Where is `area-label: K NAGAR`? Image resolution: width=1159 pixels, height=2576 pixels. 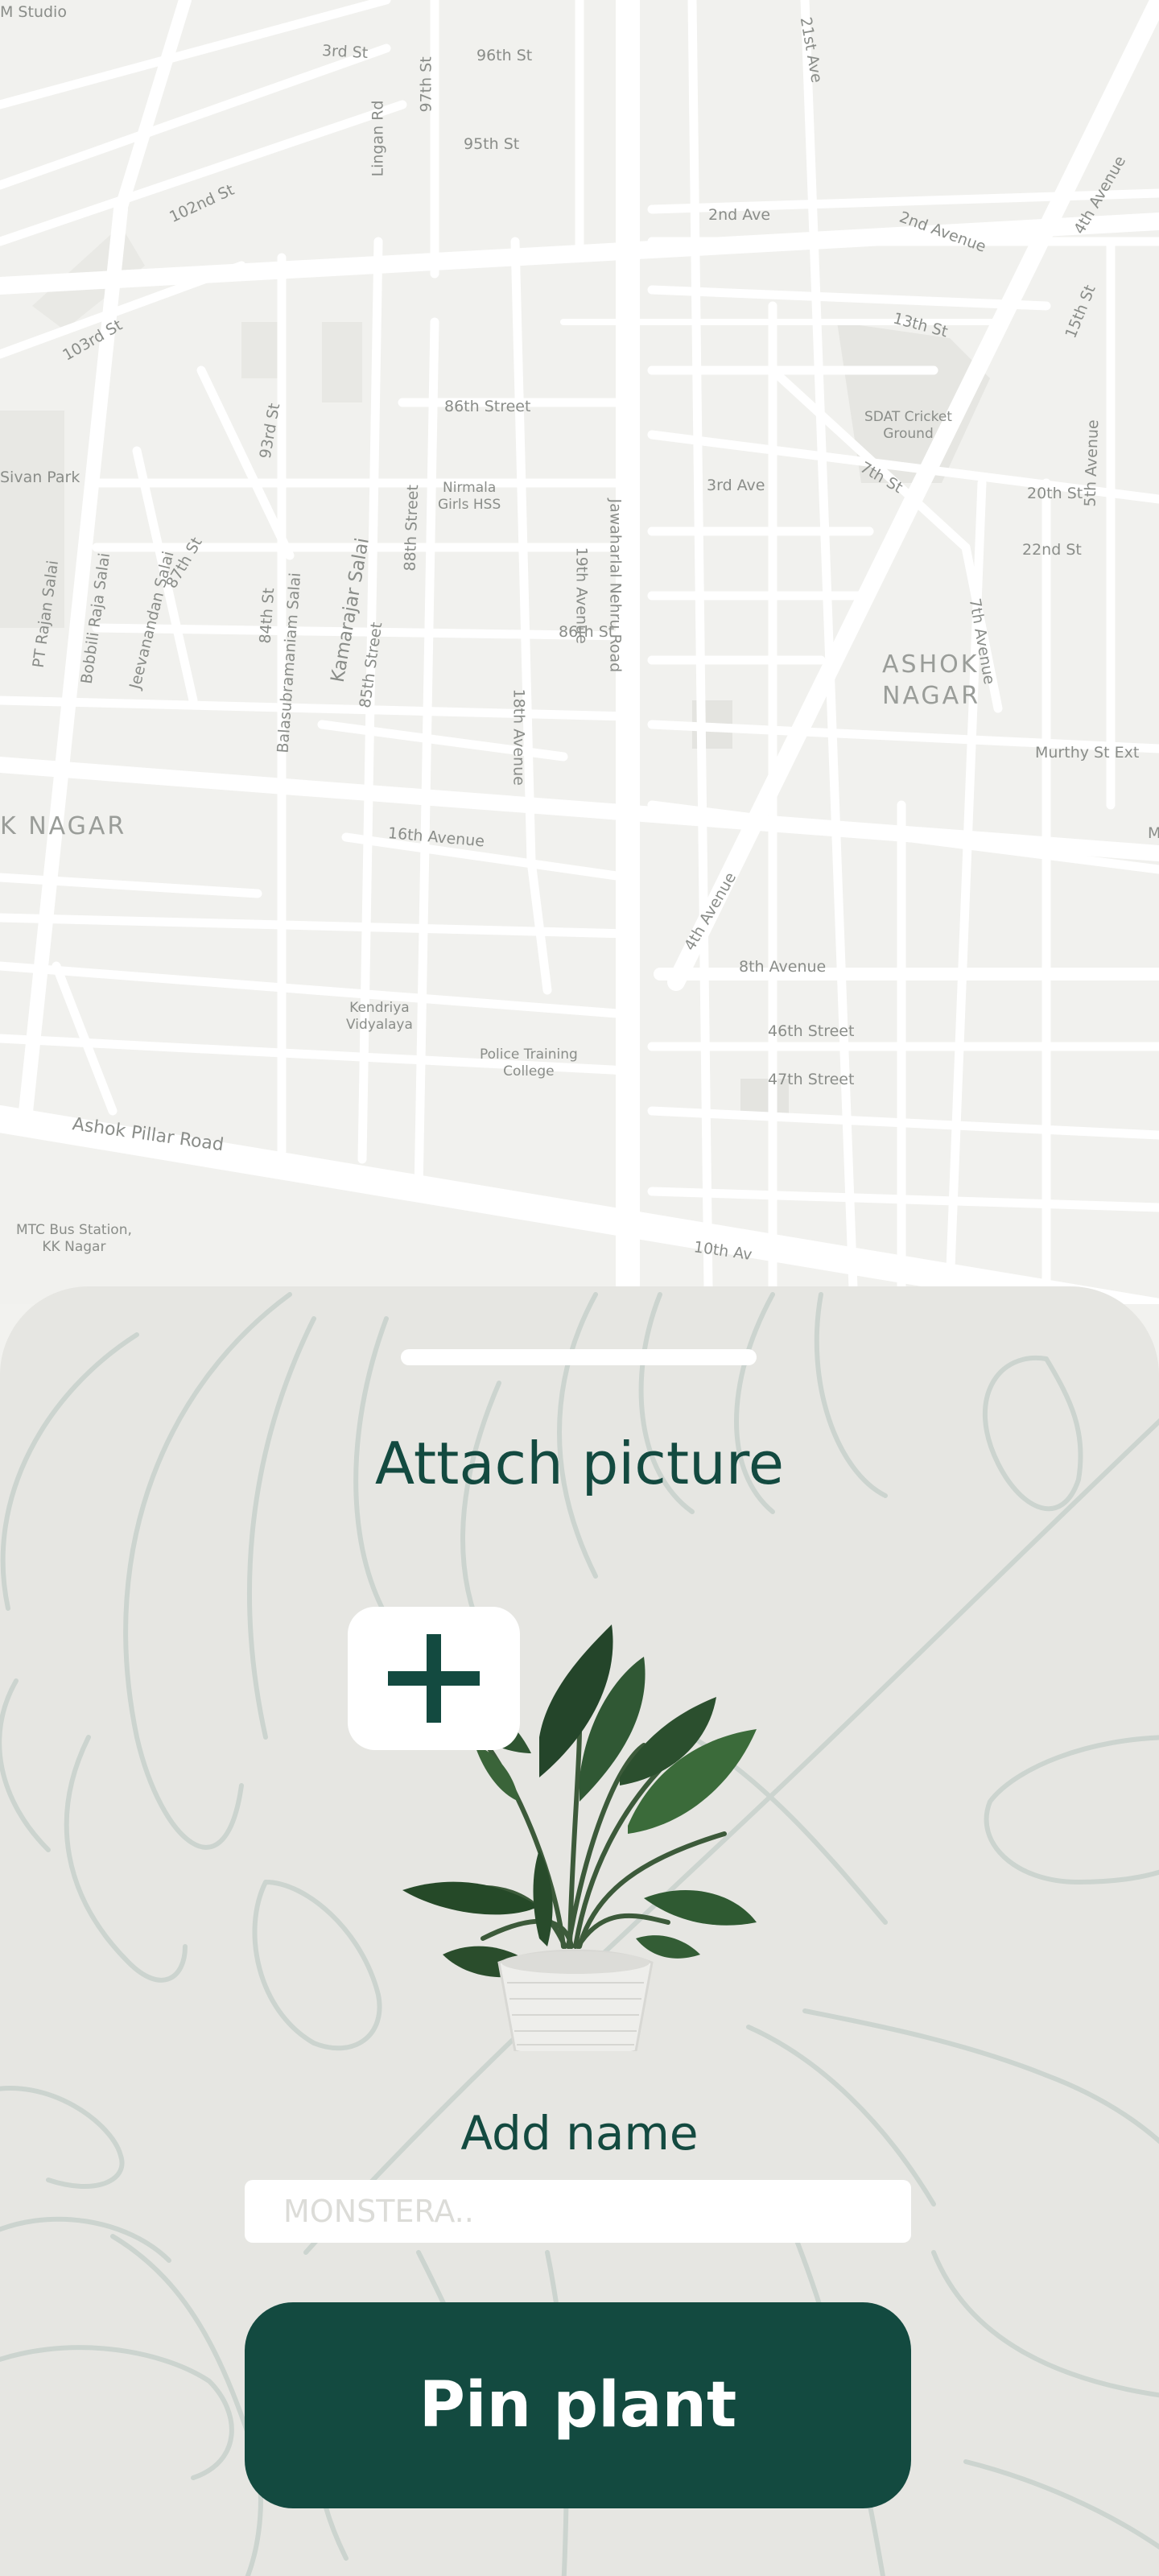 area-label: K NAGAR is located at coordinates (63, 826).